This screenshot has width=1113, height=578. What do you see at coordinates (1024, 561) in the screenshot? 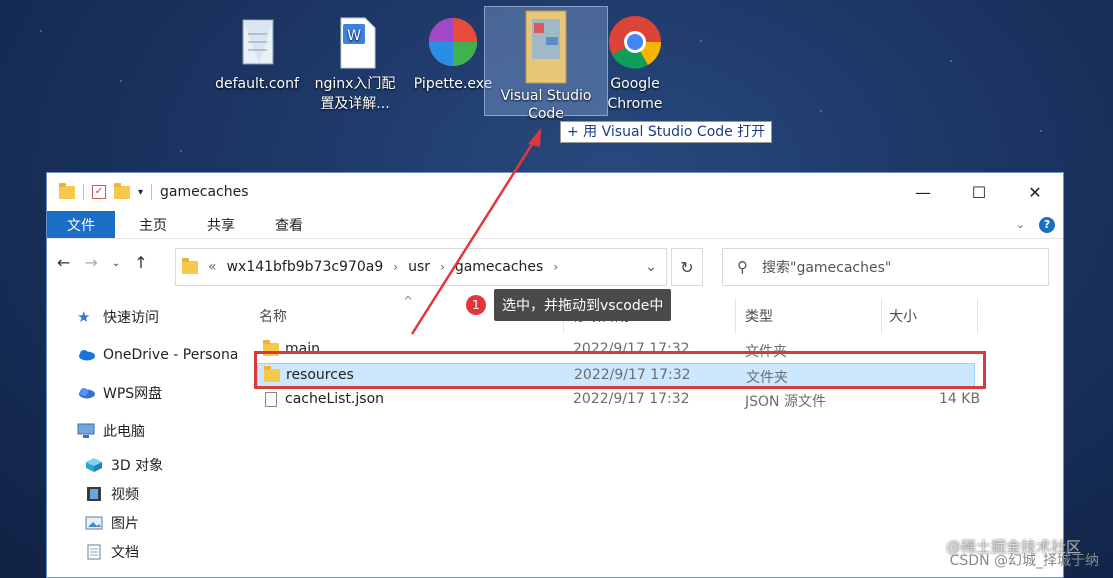
I see `csdn-watermark: CSDN @幻城_择城于纳` at bounding box center [1024, 561].